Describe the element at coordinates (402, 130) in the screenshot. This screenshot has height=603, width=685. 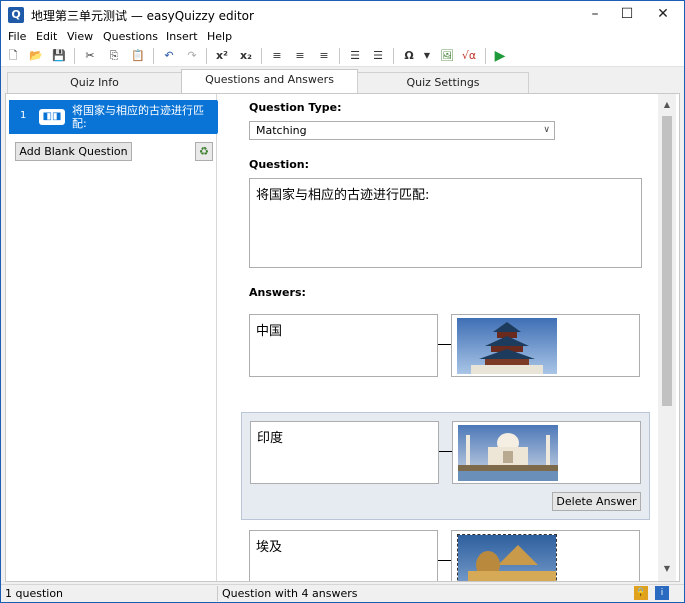
I see `question-type-select: Matching ∨` at that location.